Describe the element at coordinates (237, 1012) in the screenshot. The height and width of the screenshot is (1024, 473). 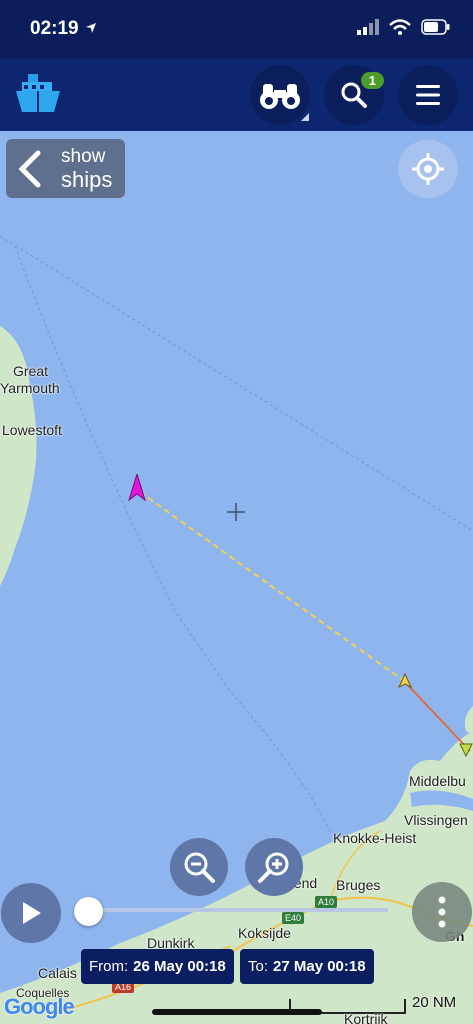
I see `home-indicator` at that location.